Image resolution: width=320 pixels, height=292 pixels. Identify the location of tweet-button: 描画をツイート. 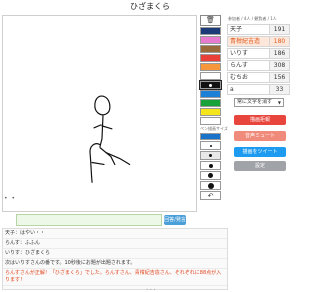
(260, 152).